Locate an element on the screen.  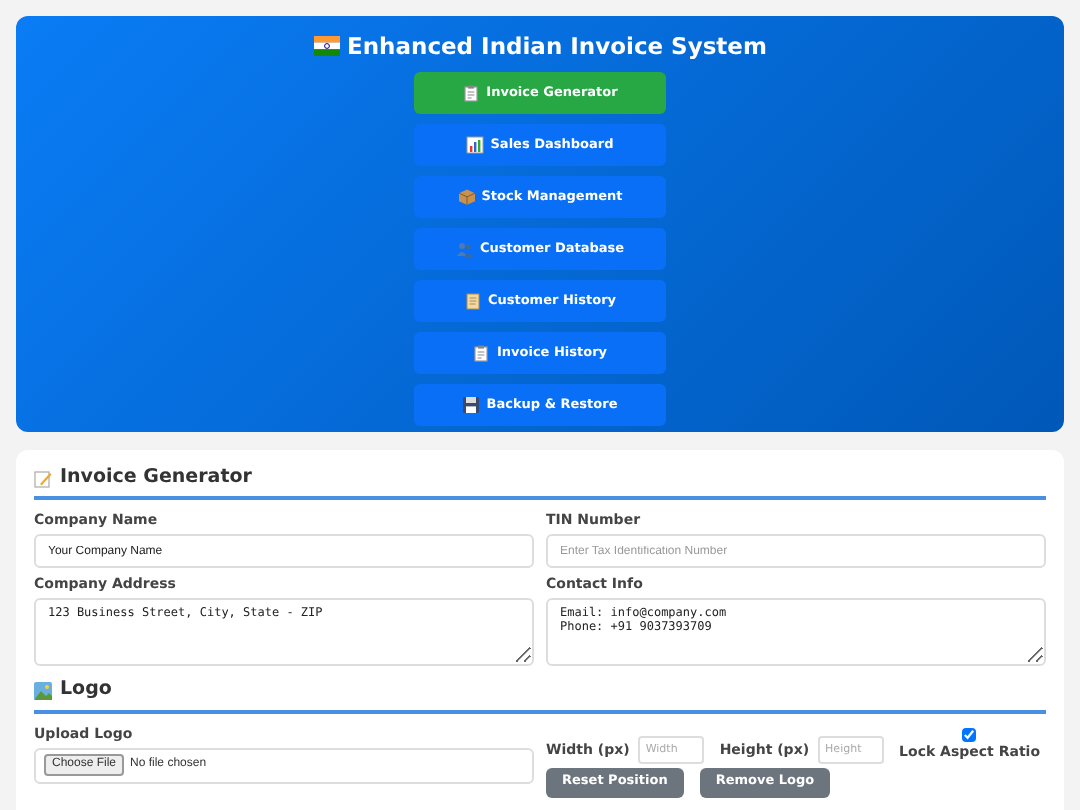
people-icon is located at coordinates (464, 249).